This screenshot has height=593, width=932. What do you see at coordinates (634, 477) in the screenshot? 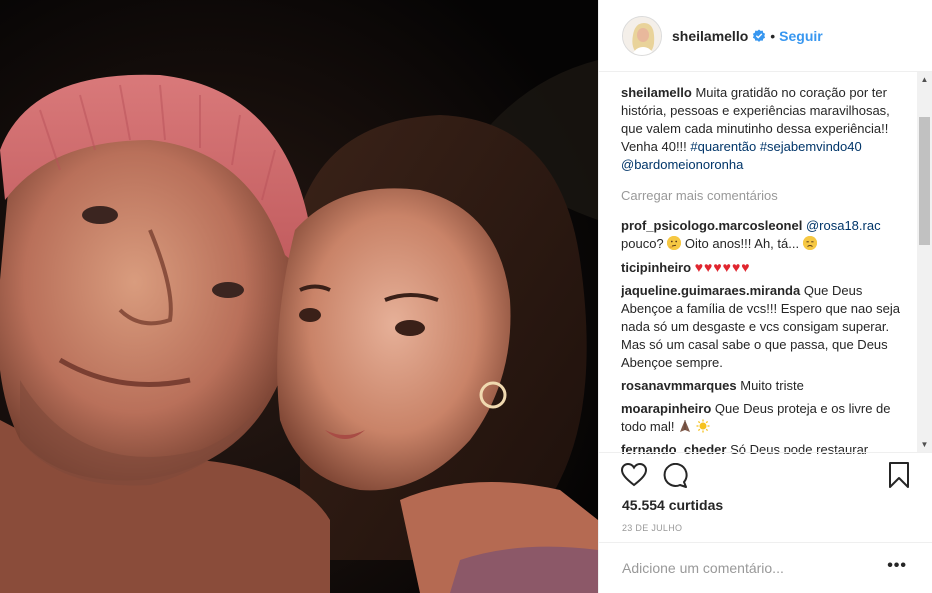
I see `heart-outline-icon` at bounding box center [634, 477].